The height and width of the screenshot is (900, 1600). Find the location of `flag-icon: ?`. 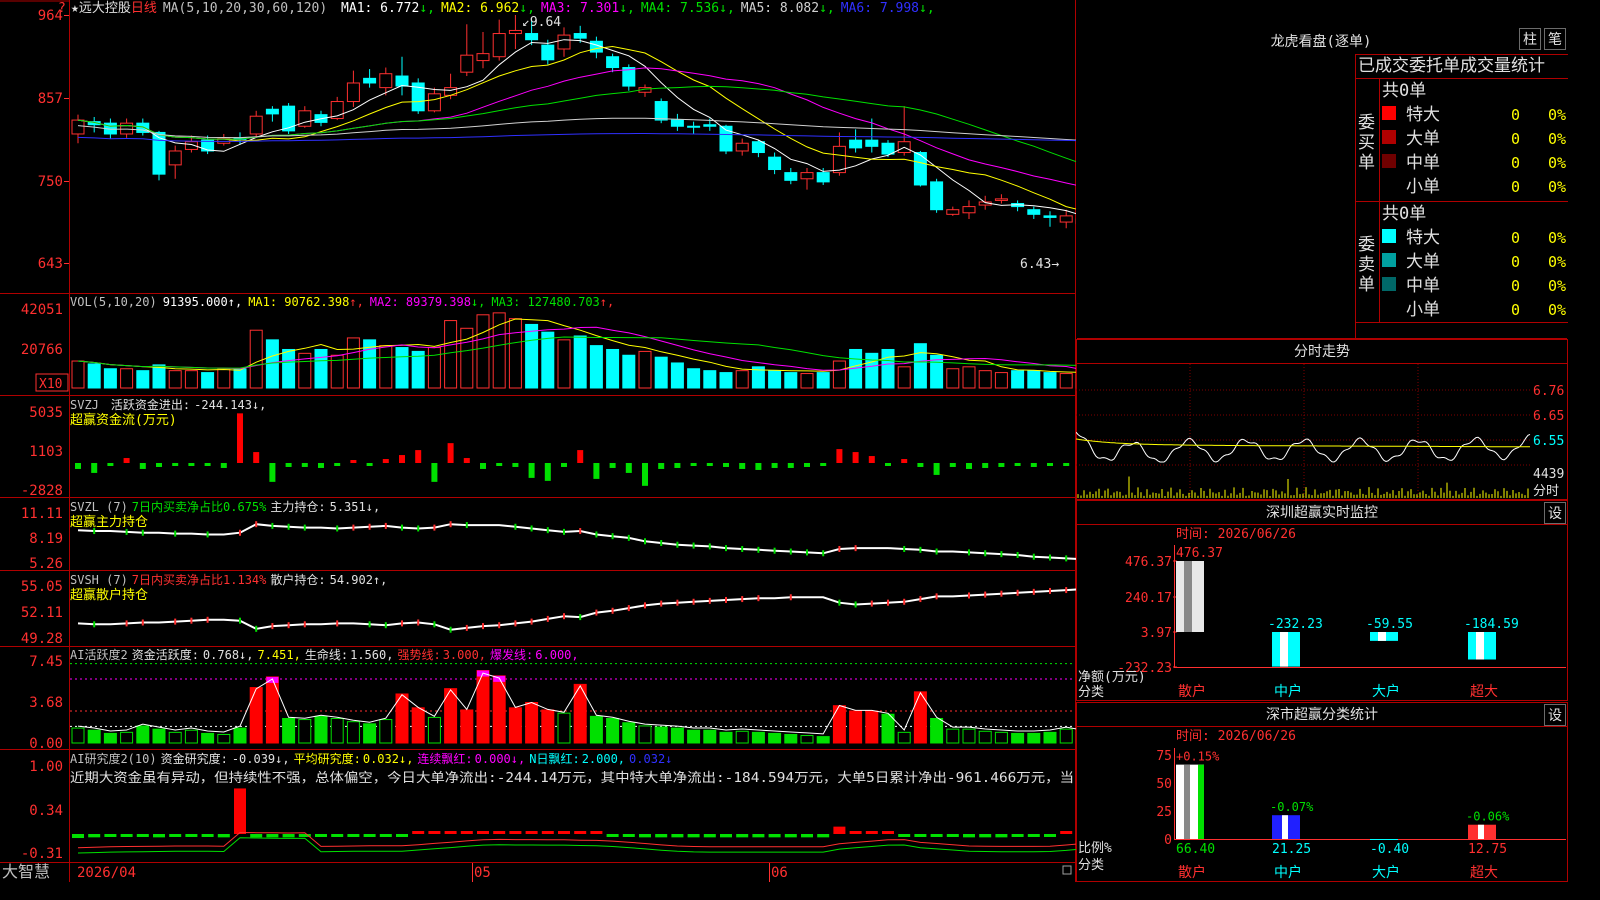

flag-icon: ? is located at coordinates (62, 8).